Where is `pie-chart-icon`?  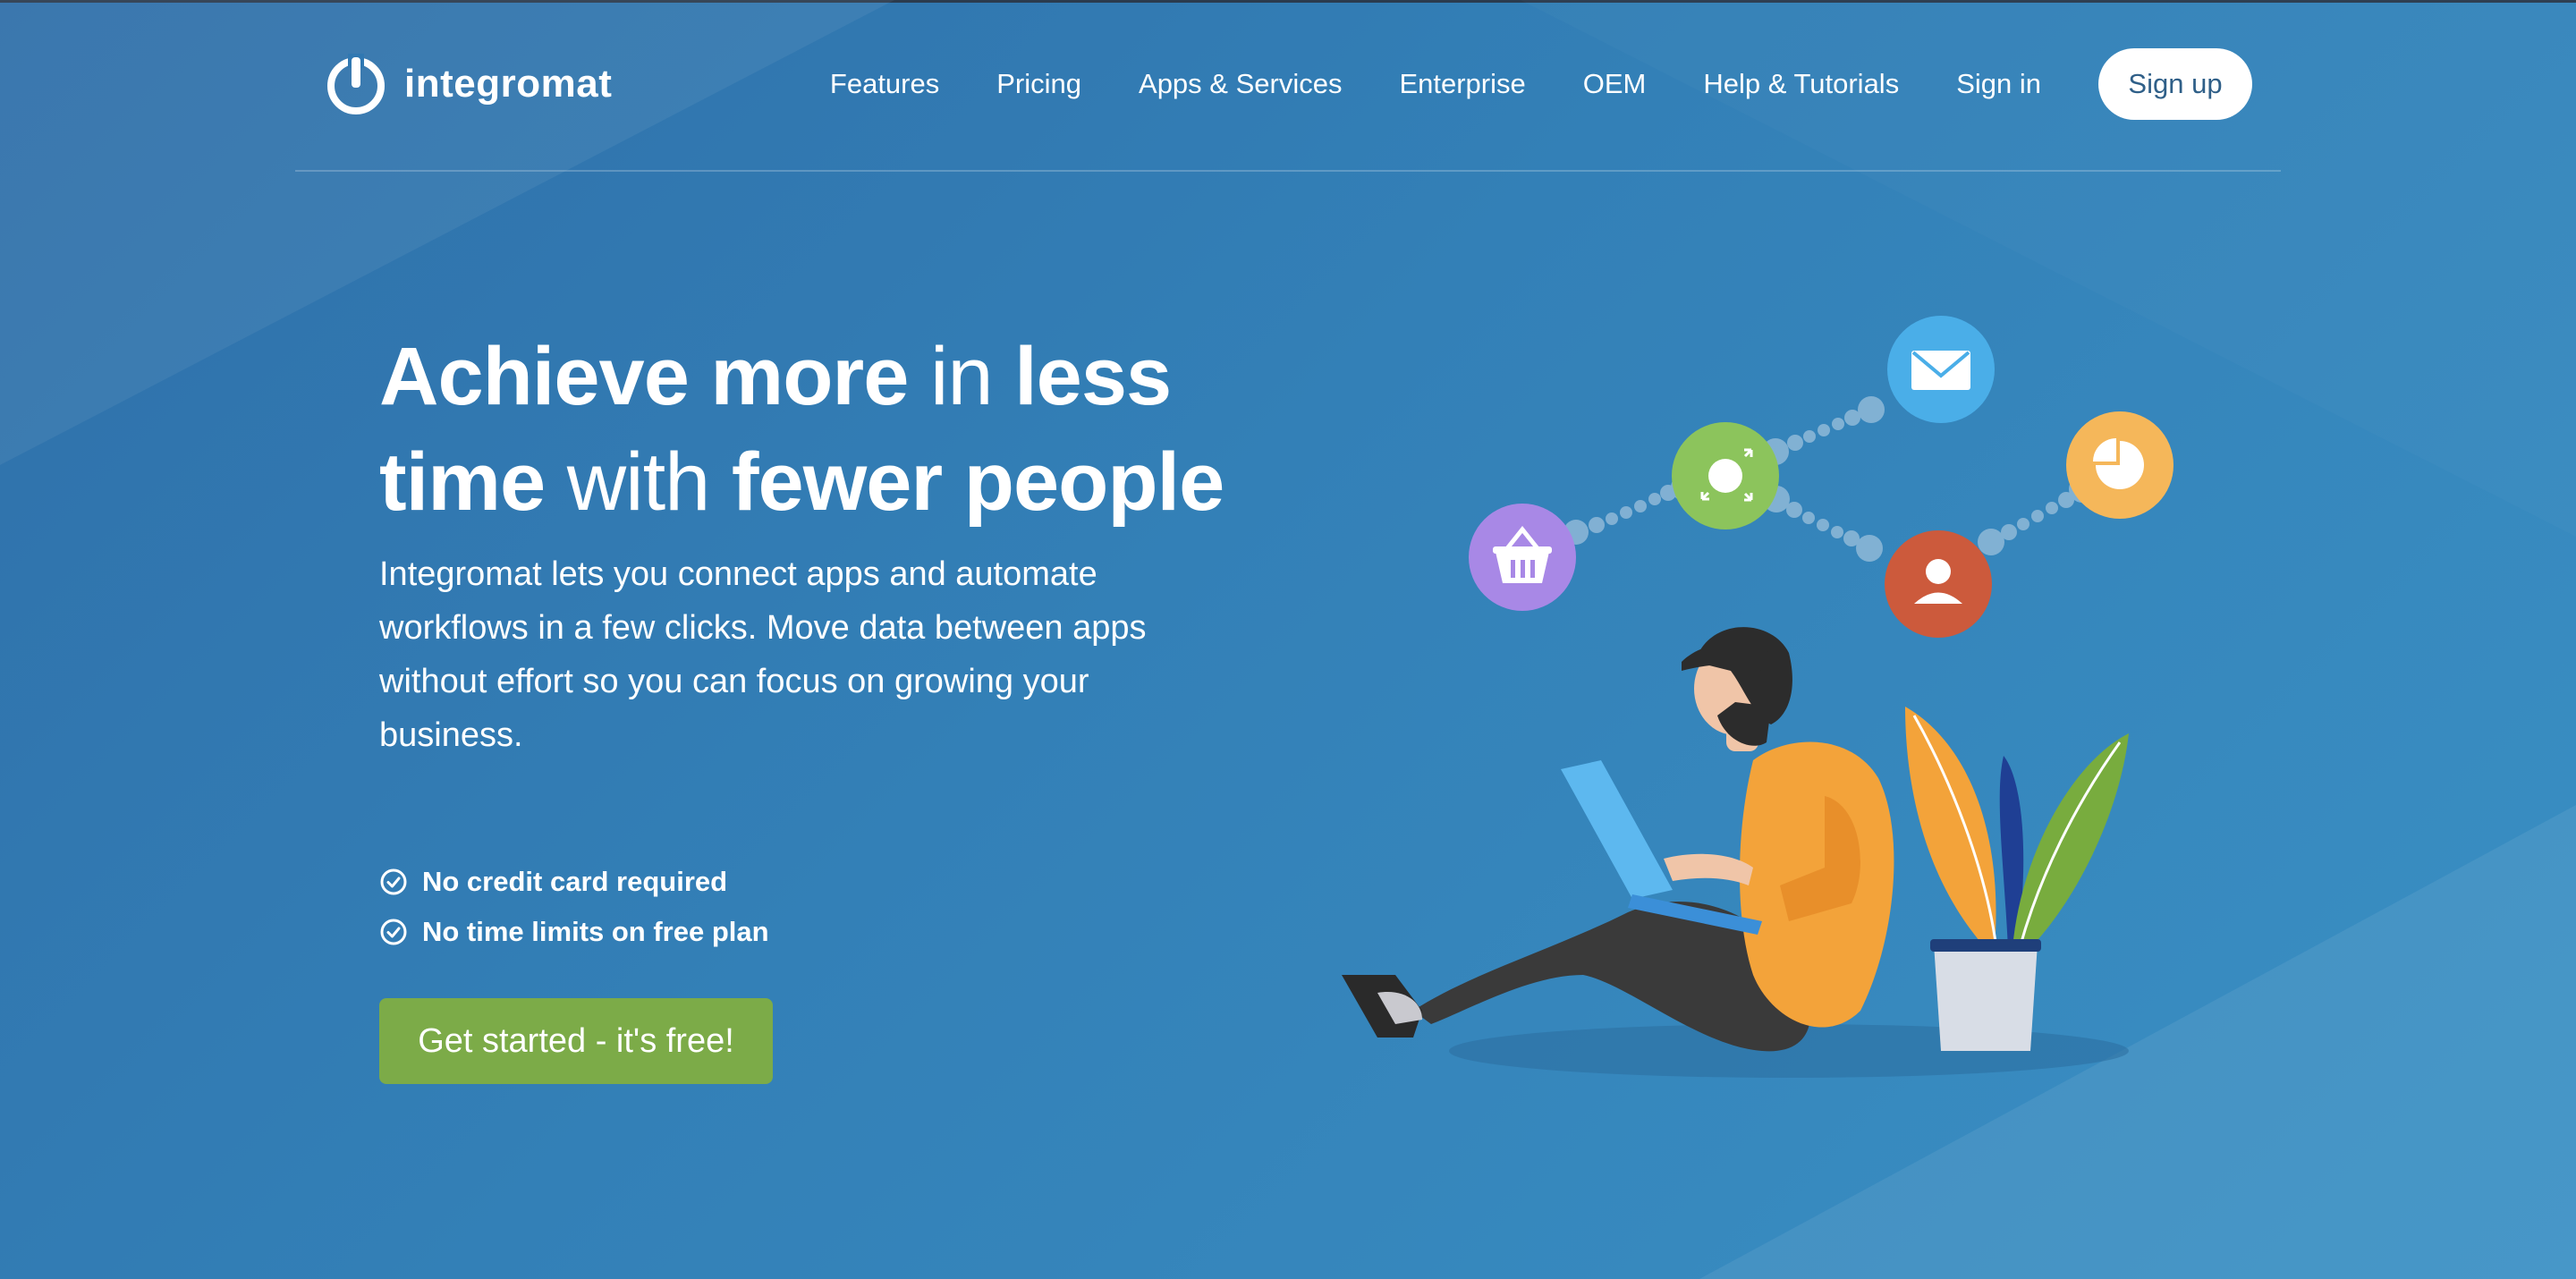
pie-chart-icon is located at coordinates (2120, 465).